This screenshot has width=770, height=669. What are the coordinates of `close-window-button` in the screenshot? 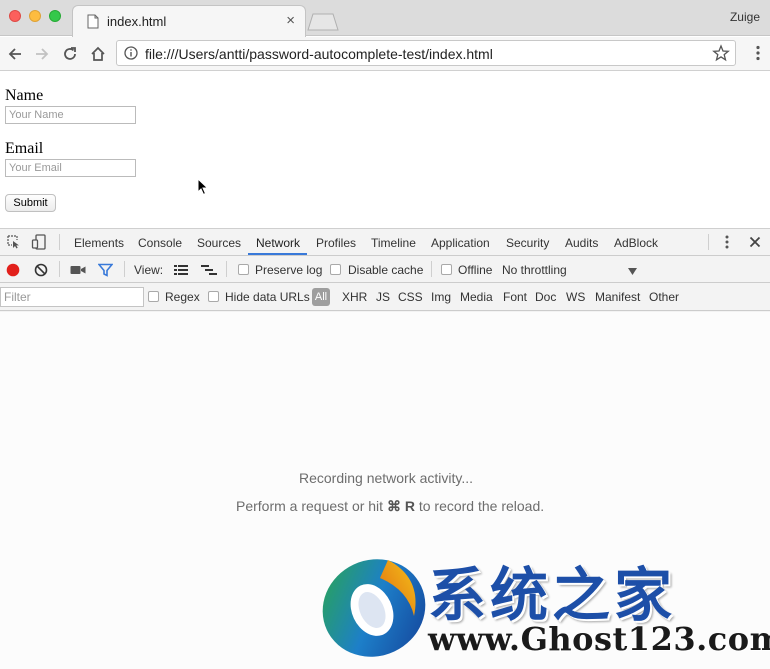 It's located at (15, 16).